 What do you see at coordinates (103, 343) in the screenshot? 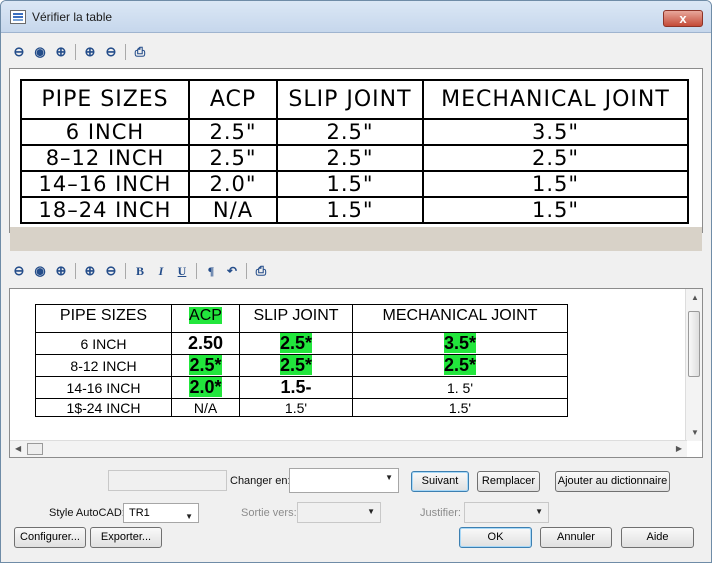
I see `editable-cell: 6 INCH` at bounding box center [103, 343].